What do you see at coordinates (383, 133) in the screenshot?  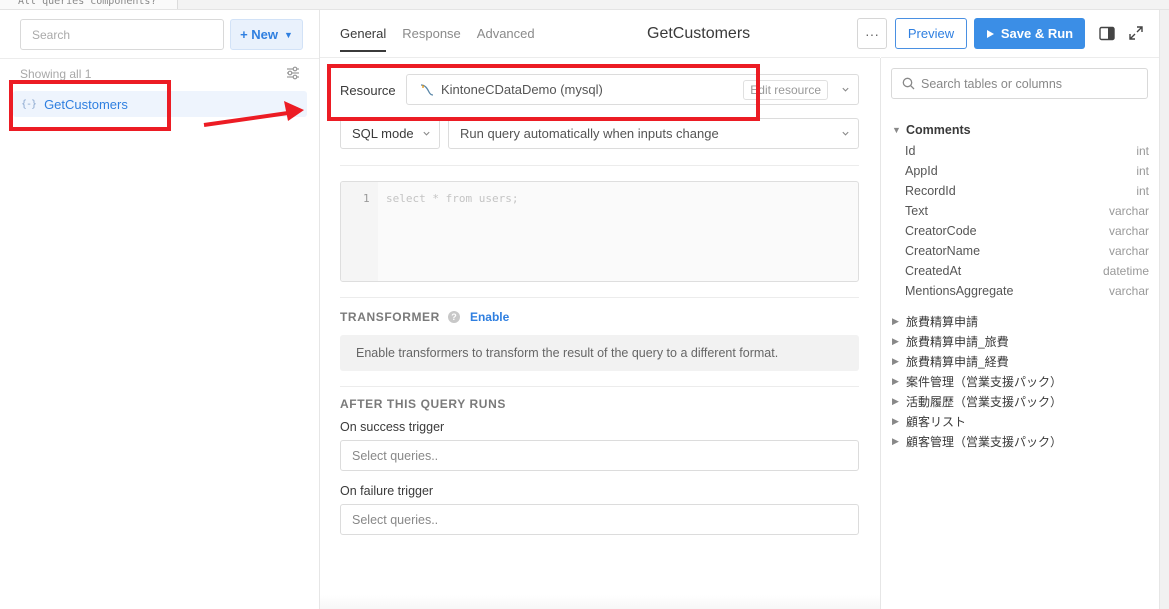 I see `sql-mode-value: SQL mode` at bounding box center [383, 133].